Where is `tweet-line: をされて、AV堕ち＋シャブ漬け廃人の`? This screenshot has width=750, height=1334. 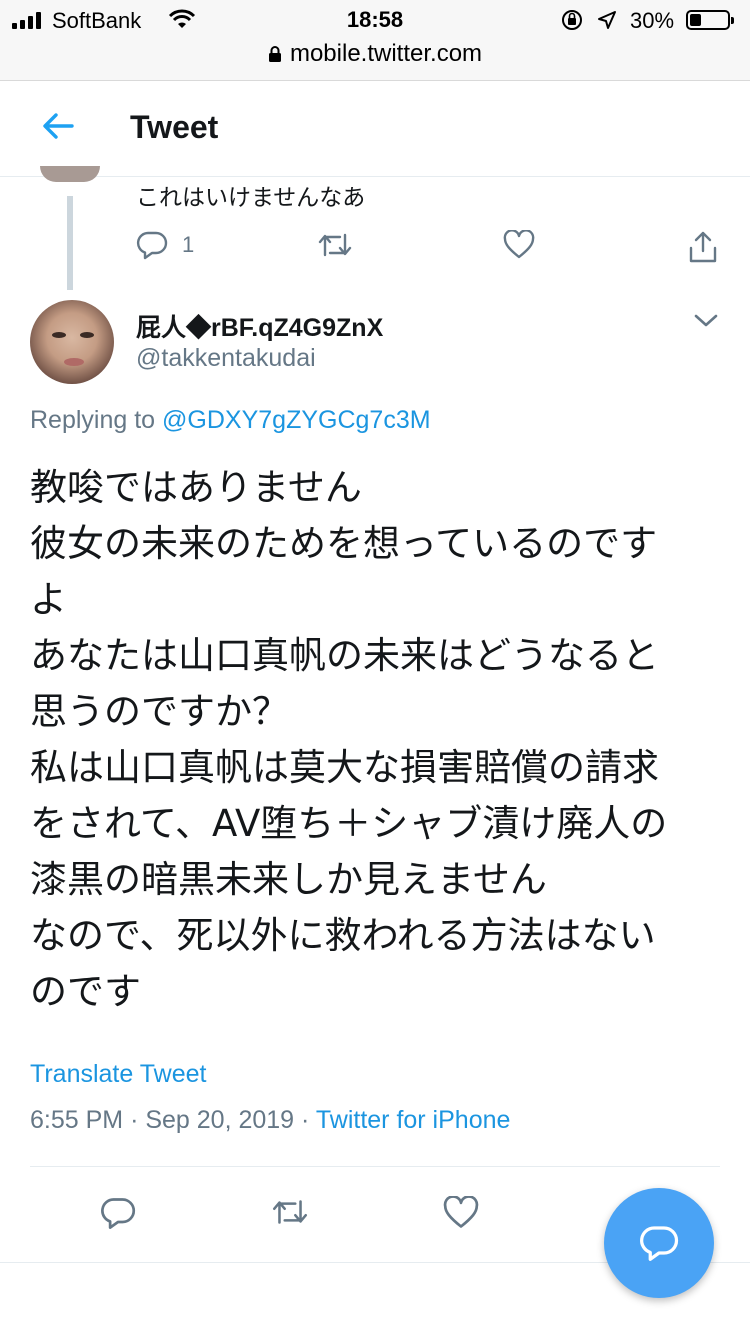 tweet-line: をされて、AV堕ち＋シャブ漬け廃人の is located at coordinates (349, 823).